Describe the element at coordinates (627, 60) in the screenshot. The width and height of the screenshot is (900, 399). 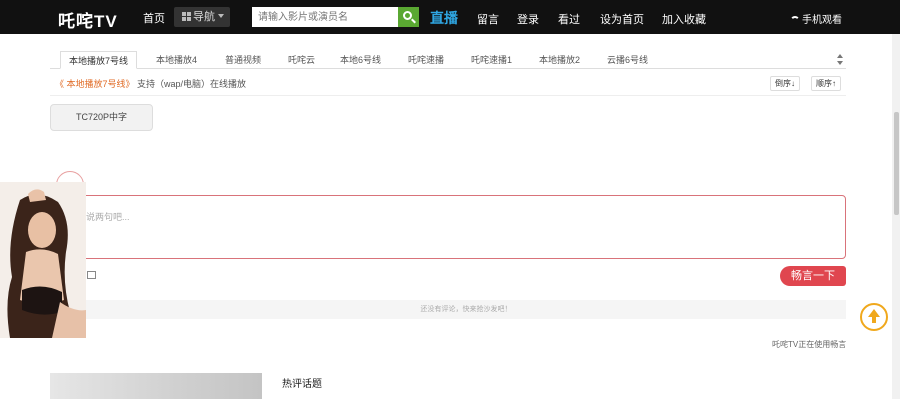
I see `tab-source-9: 云播6号线` at that location.